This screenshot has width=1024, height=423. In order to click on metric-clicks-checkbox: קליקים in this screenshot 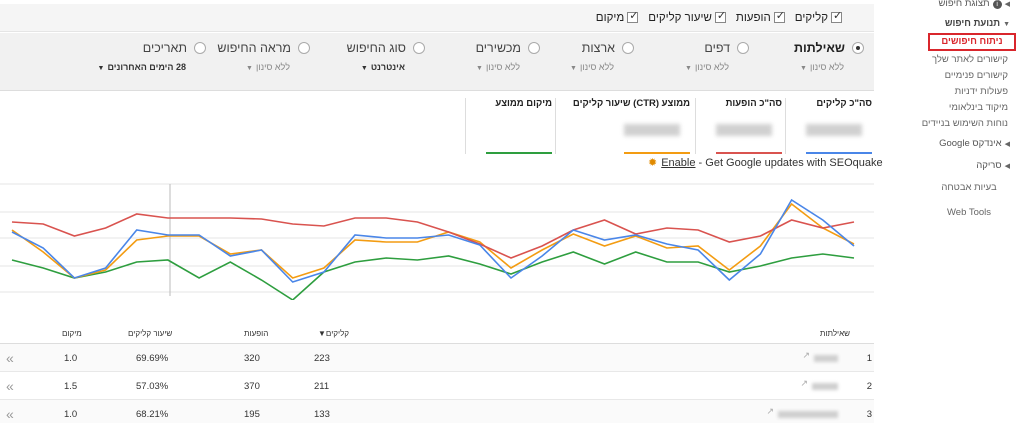, I will do `click(818, 16)`.